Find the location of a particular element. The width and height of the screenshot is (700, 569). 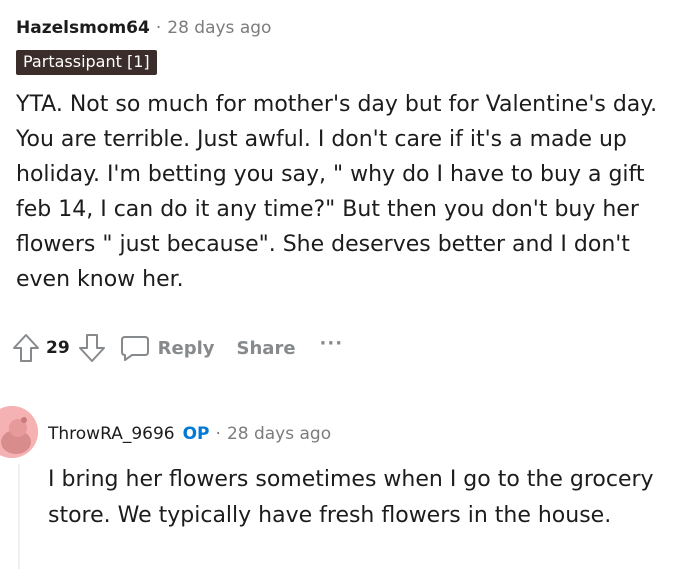

more-options-button: ··· is located at coordinates (332, 346).